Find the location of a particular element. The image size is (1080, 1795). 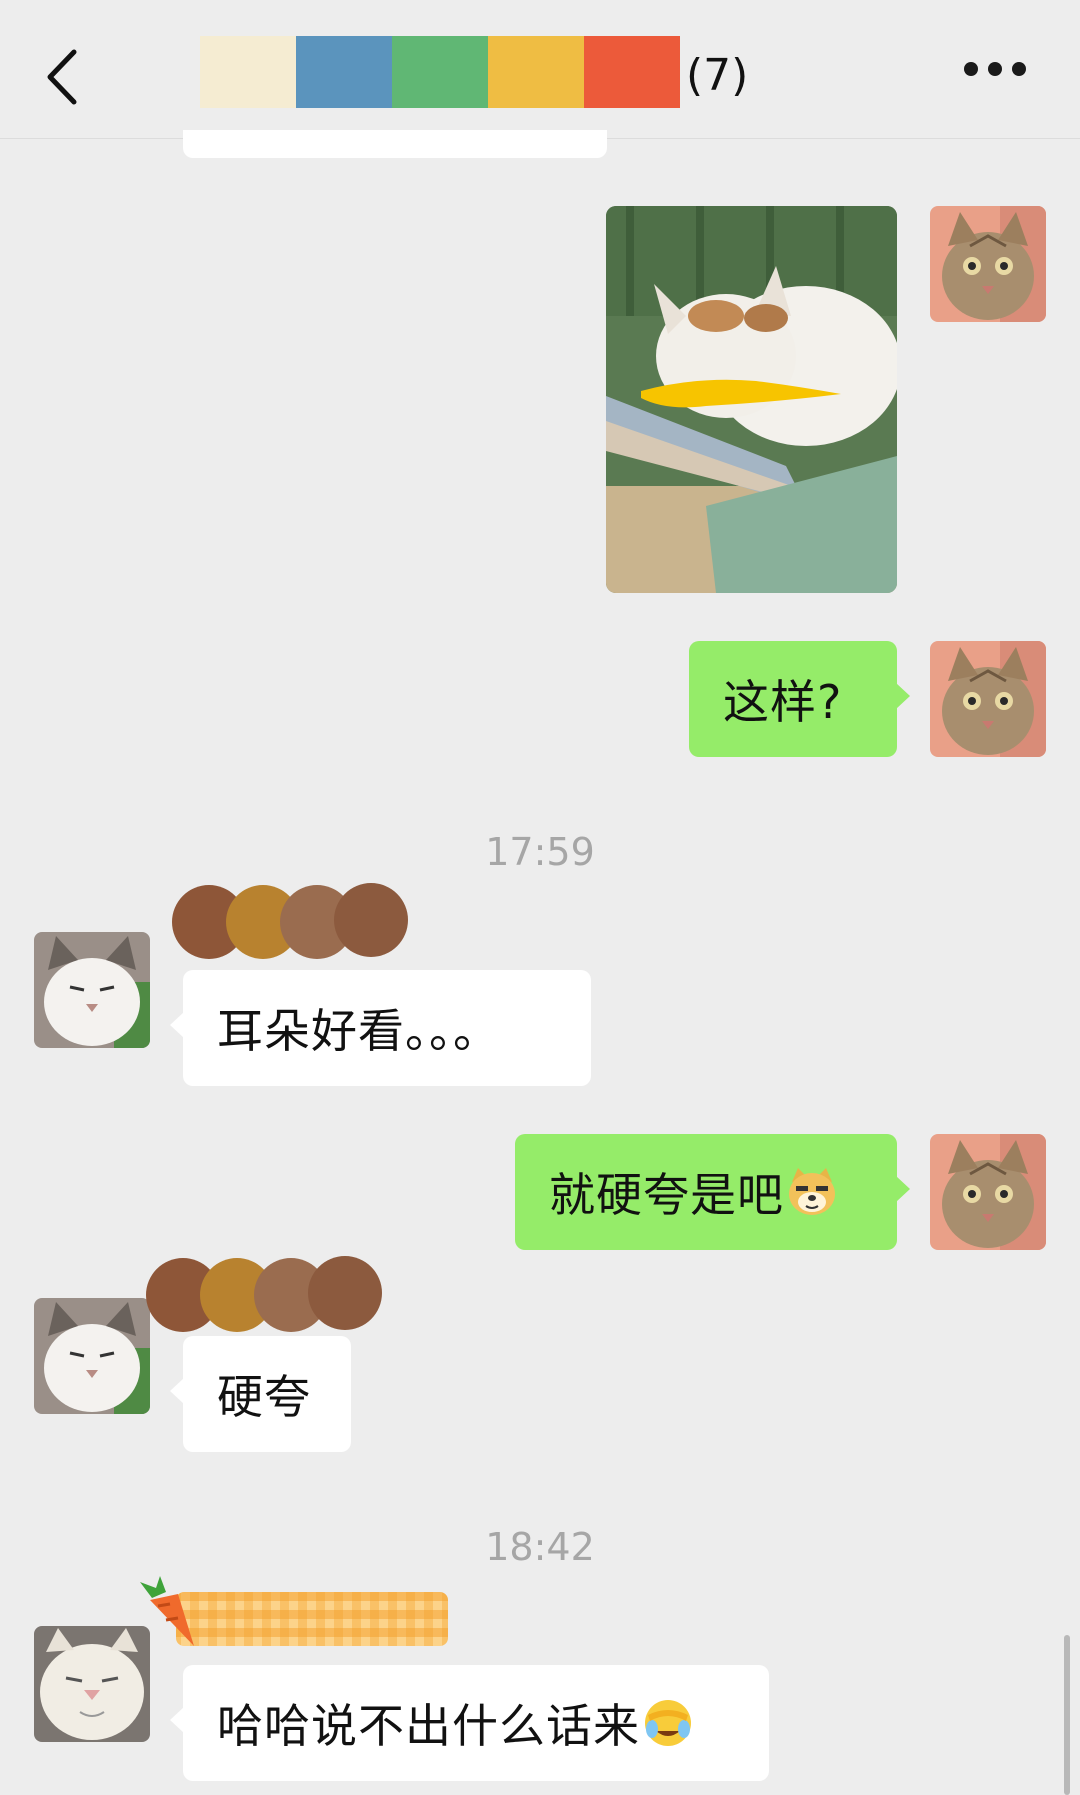

message-bubble-other: 耳朵好看。。。 is located at coordinates (380, 1028).